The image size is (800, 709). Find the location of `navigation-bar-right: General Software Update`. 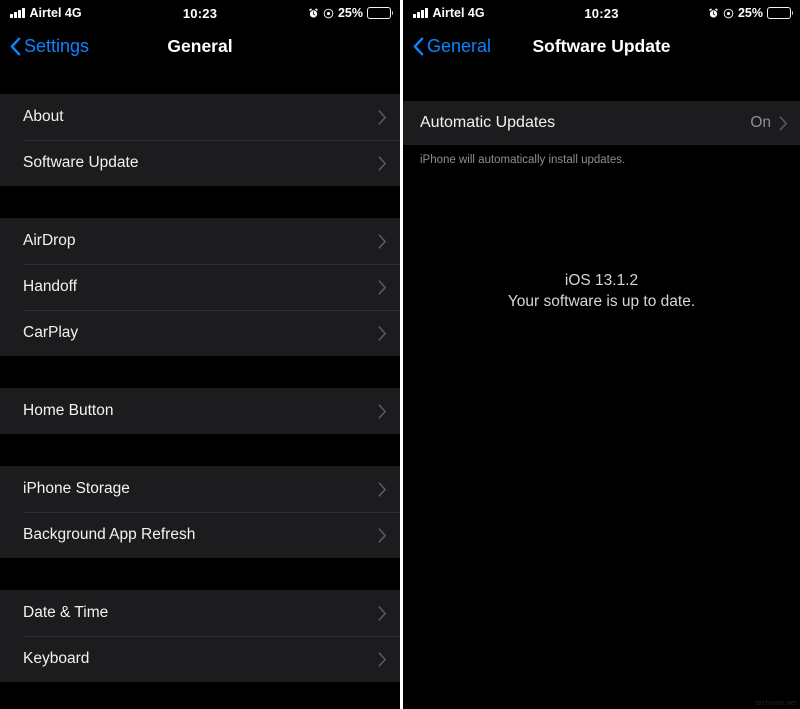

navigation-bar-right: General Software Update is located at coordinates (601, 46).